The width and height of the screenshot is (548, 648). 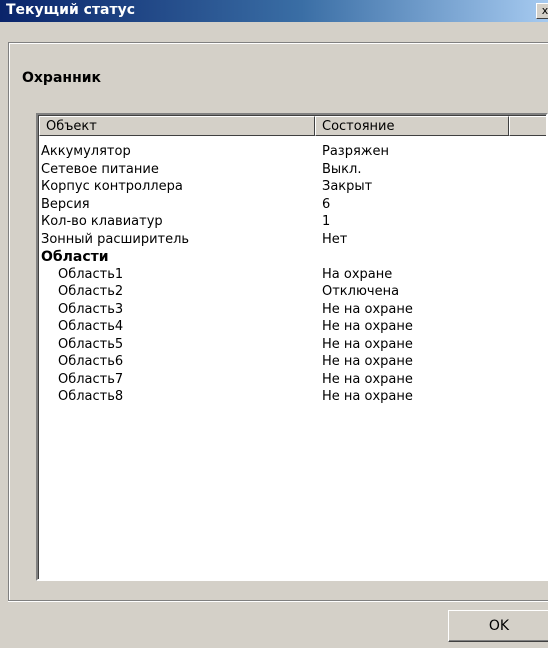 I want to click on object-cell: Область3, so click(x=91, y=309).